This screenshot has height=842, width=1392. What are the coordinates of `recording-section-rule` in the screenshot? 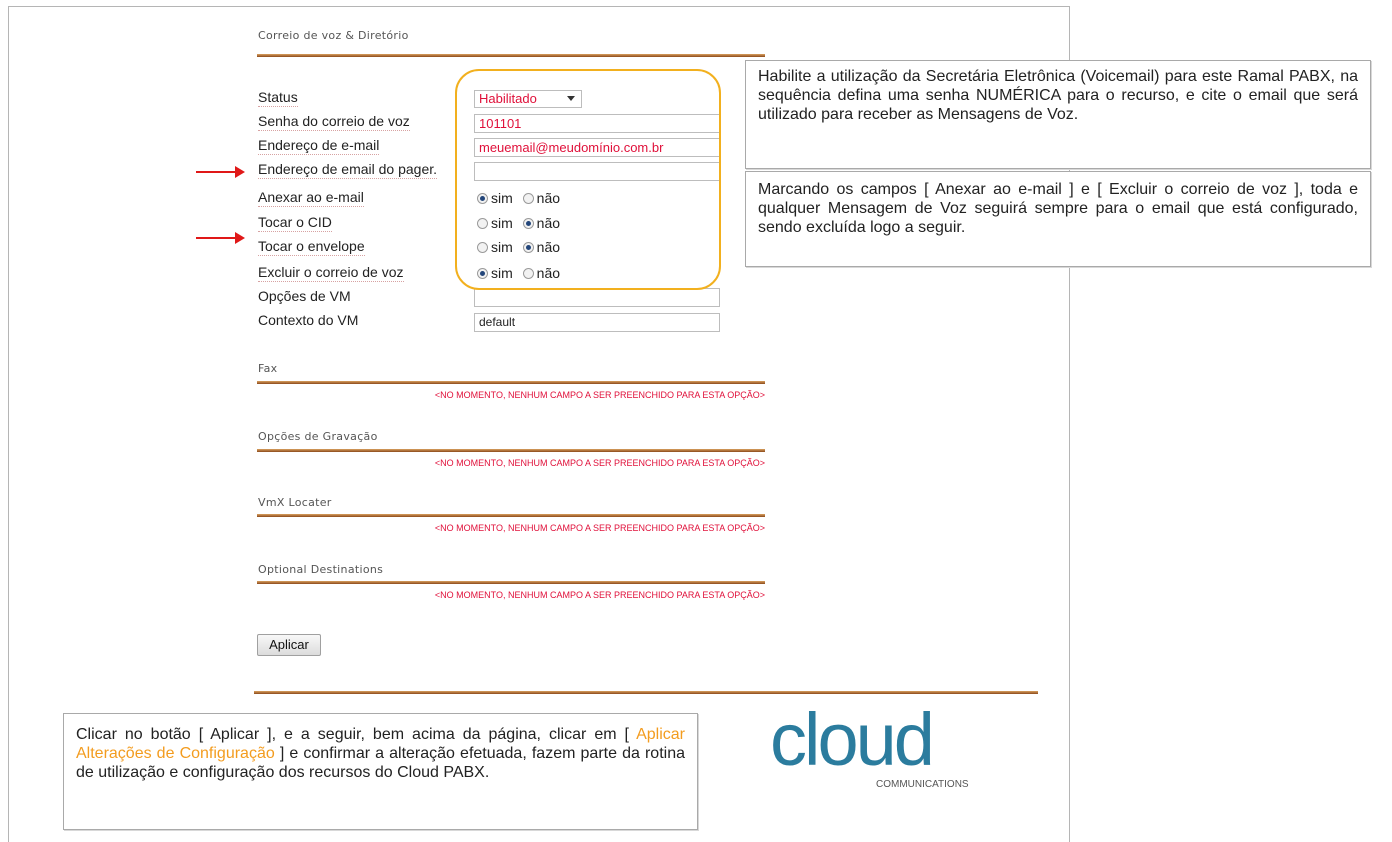 It's located at (511, 450).